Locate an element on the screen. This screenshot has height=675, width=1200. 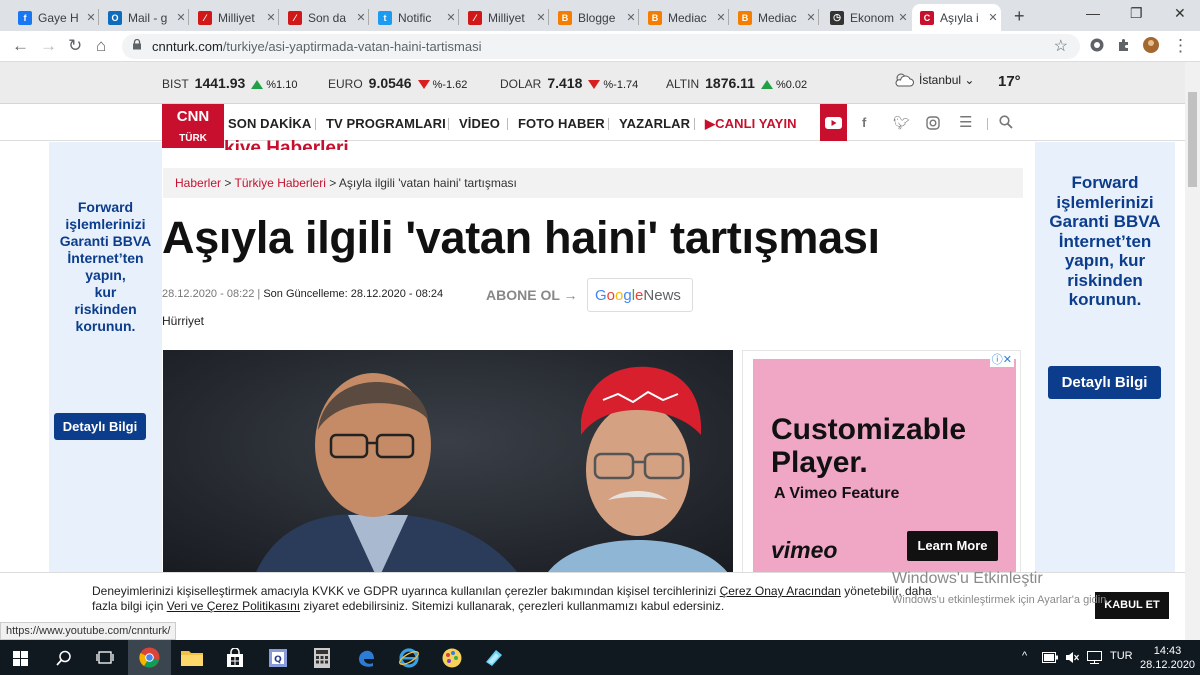
nav-yazarlar: YAZARLAR is located at coordinates (654, 123).